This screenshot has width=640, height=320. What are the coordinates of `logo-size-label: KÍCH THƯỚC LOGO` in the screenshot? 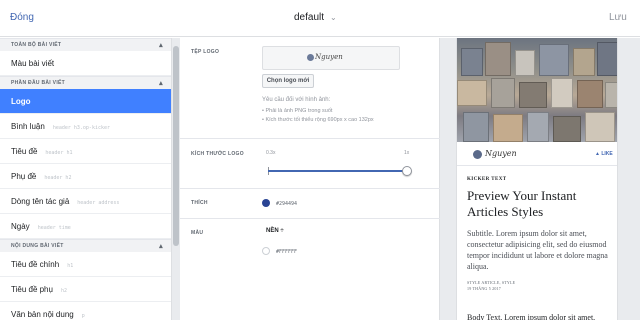 It's located at (217, 154).